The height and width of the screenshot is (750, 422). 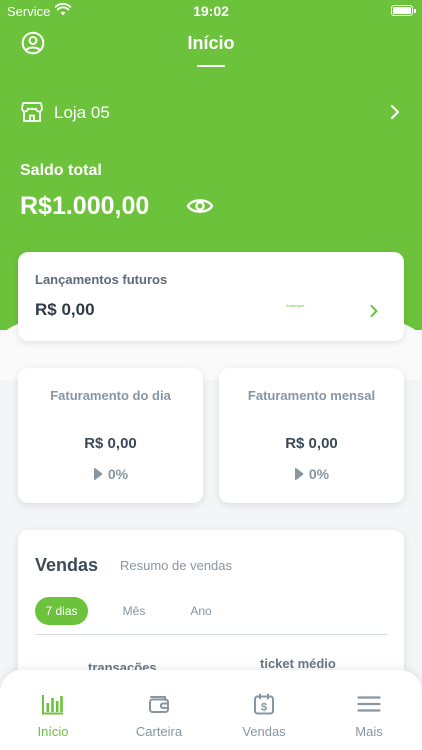 I want to click on tab-vendas: $ Vendas, so click(x=264, y=710).